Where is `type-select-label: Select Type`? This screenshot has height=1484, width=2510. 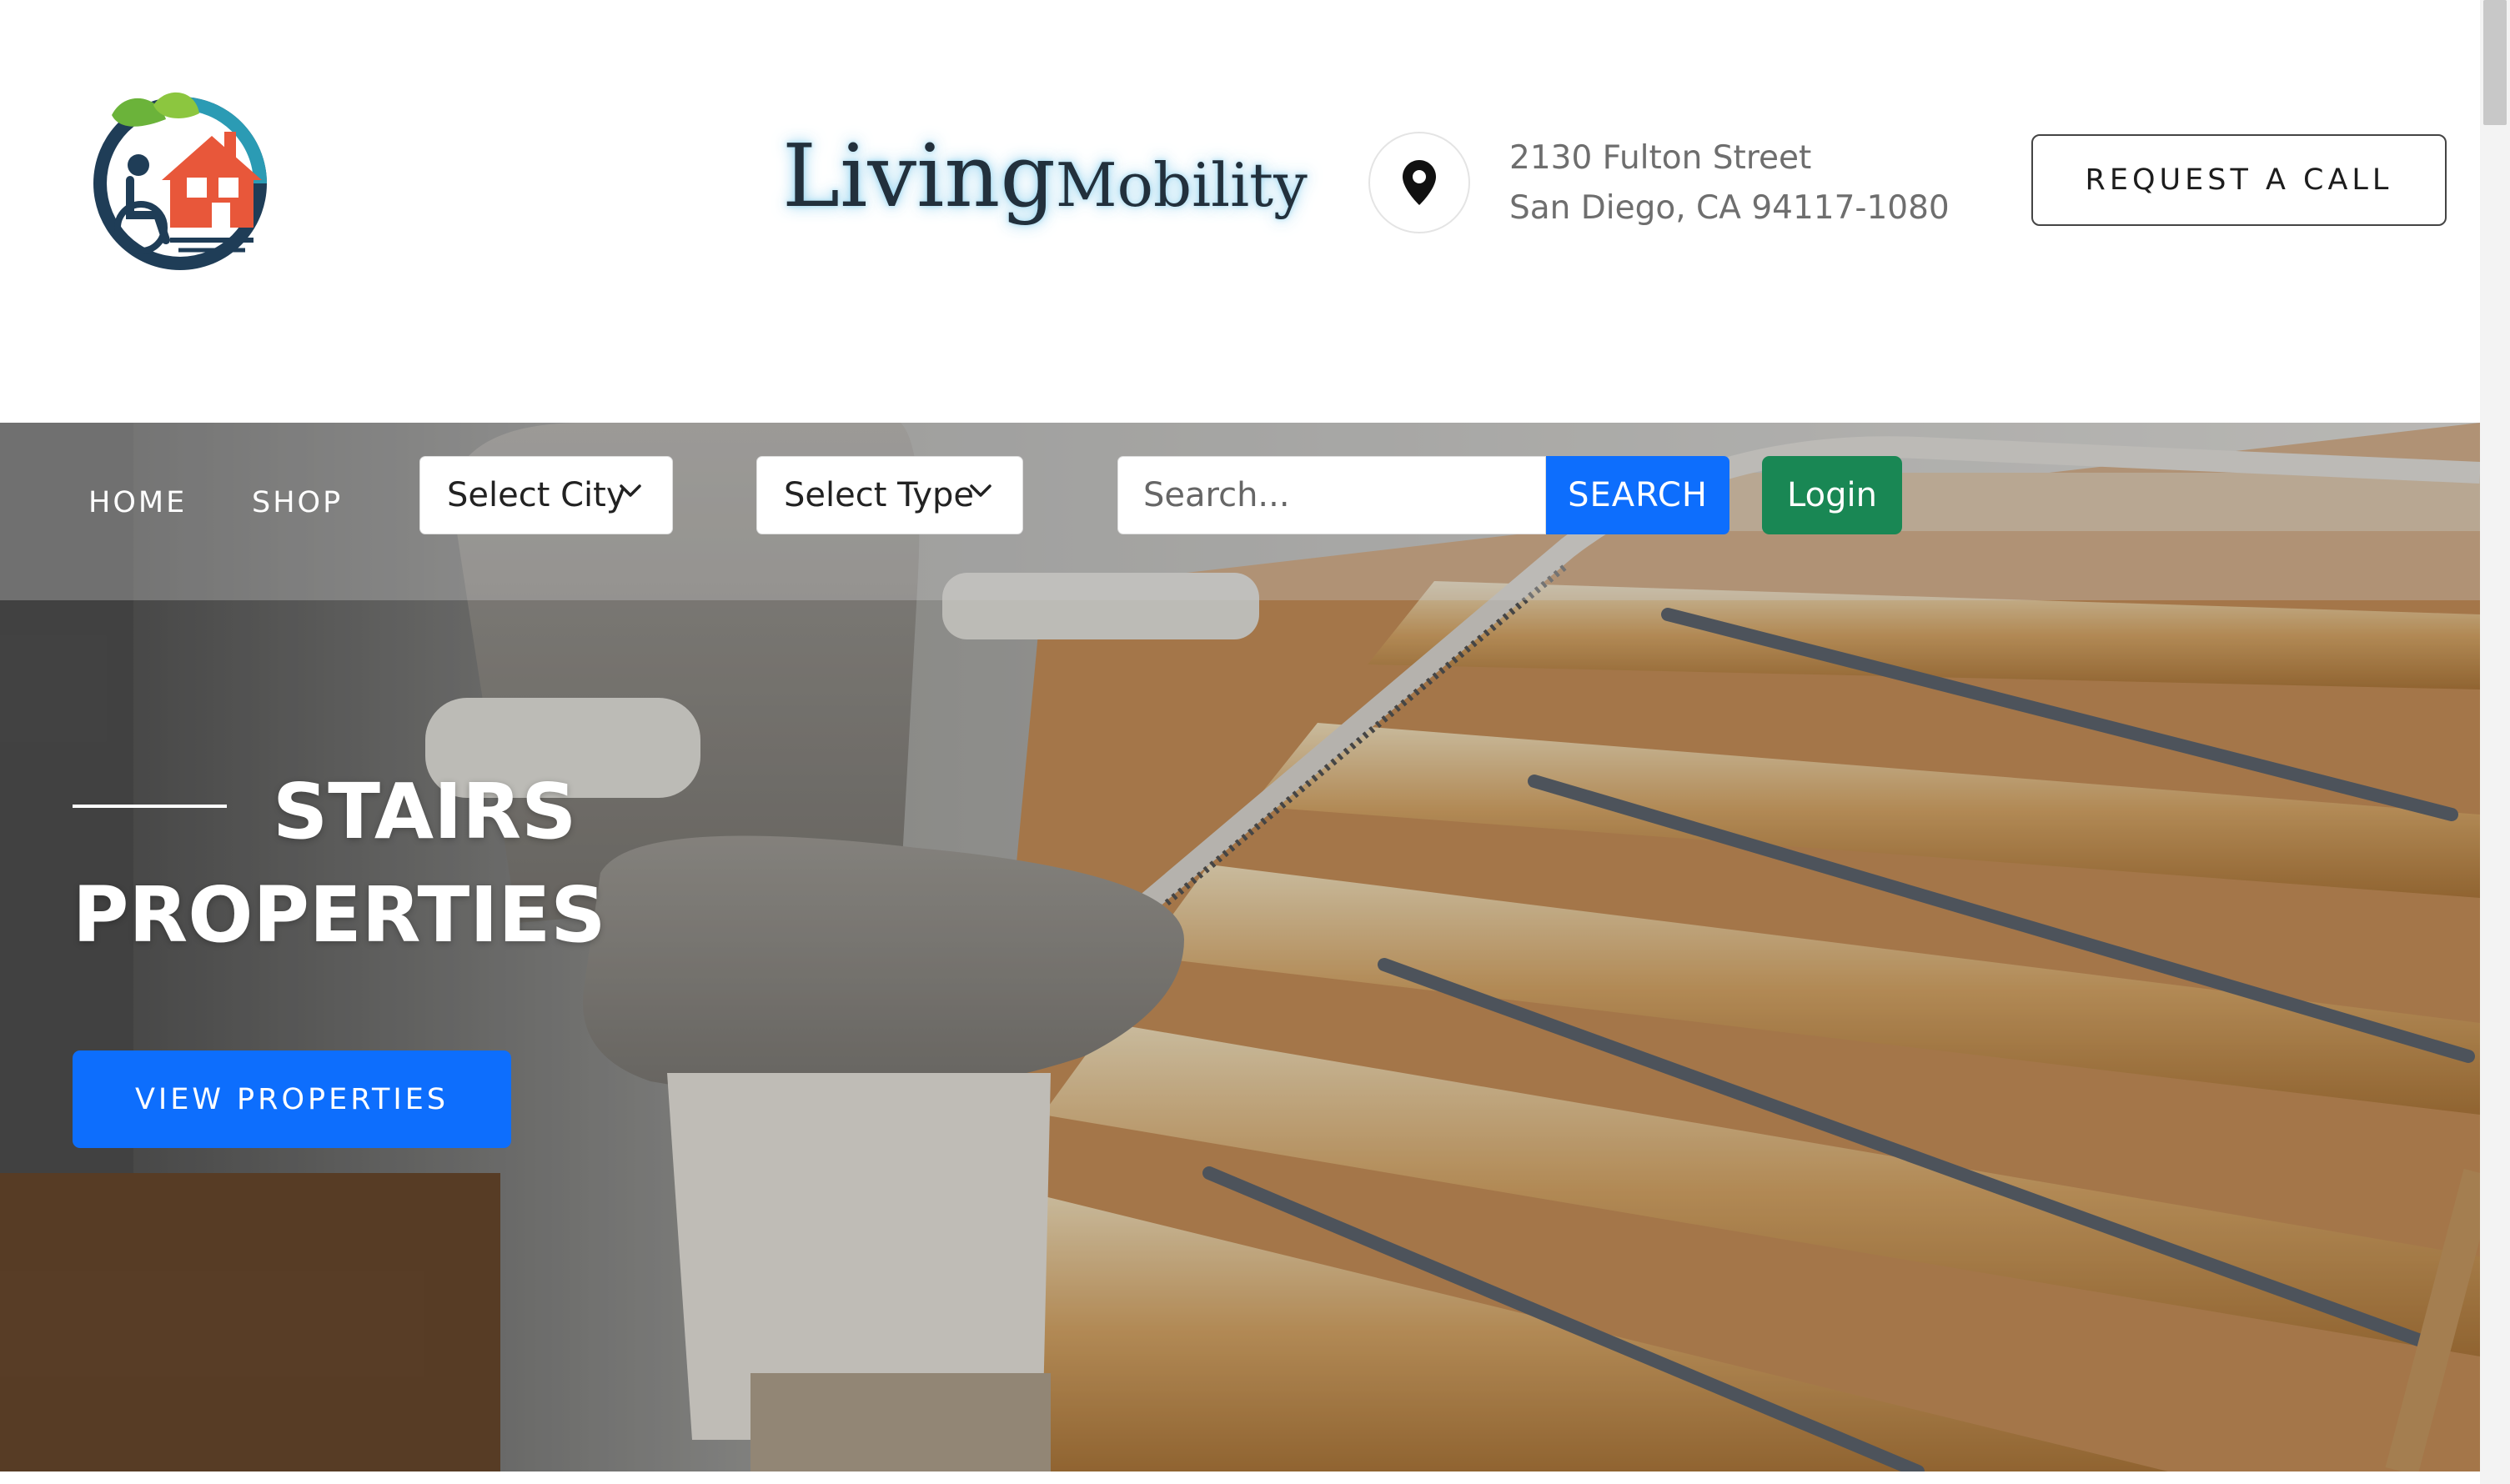
type-select-label: Select Type is located at coordinates (879, 495).